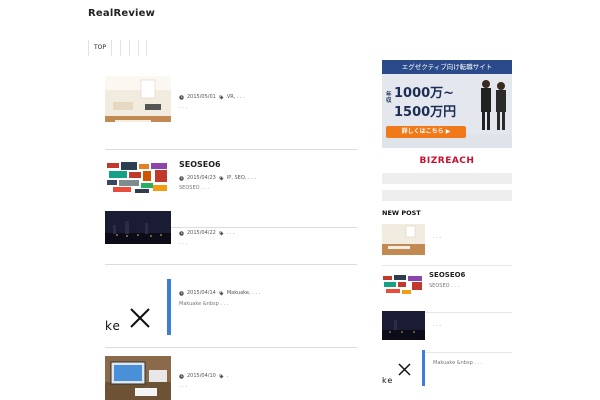  Describe the element at coordinates (236, 97) in the screenshot. I see `post-tags: VR, . . .` at that location.